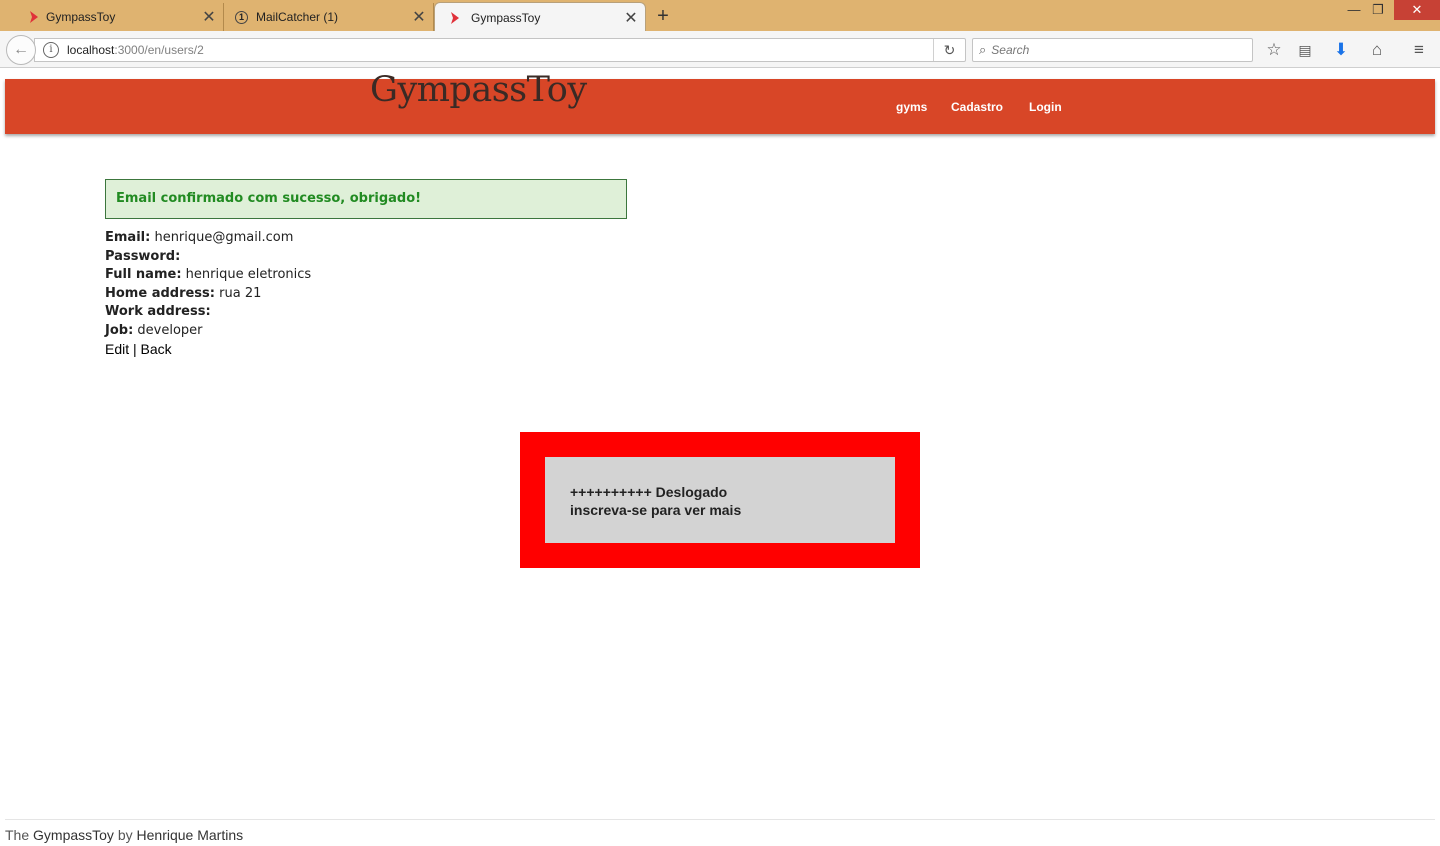  What do you see at coordinates (241, 17) in the screenshot?
I see `badge-icon: 1` at bounding box center [241, 17].